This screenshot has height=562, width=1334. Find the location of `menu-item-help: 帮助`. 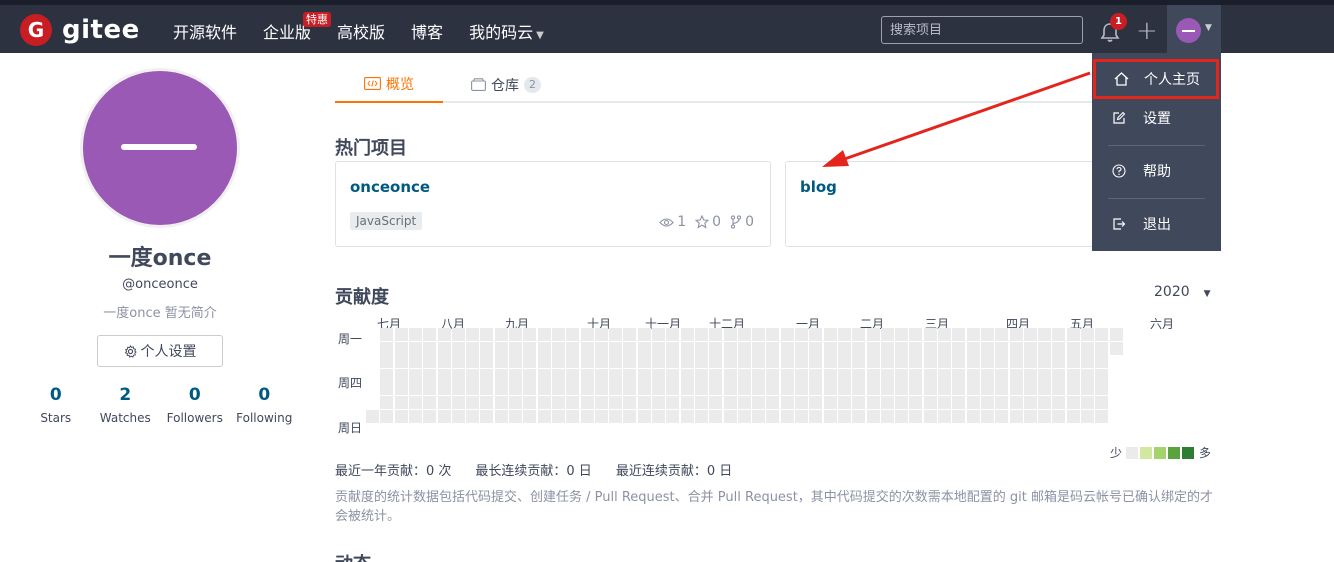

menu-item-help: 帮助 is located at coordinates (1156, 171).